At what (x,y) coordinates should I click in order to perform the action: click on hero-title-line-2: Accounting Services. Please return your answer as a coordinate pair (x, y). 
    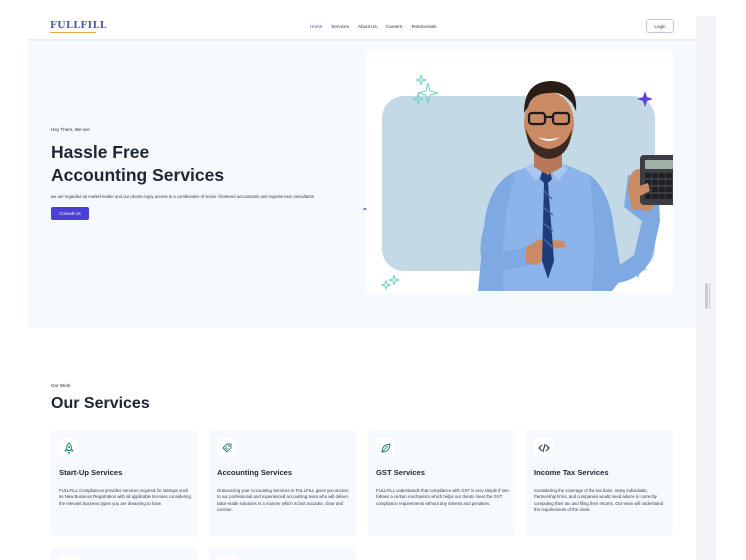
    Looking at the image, I should click on (138, 175).